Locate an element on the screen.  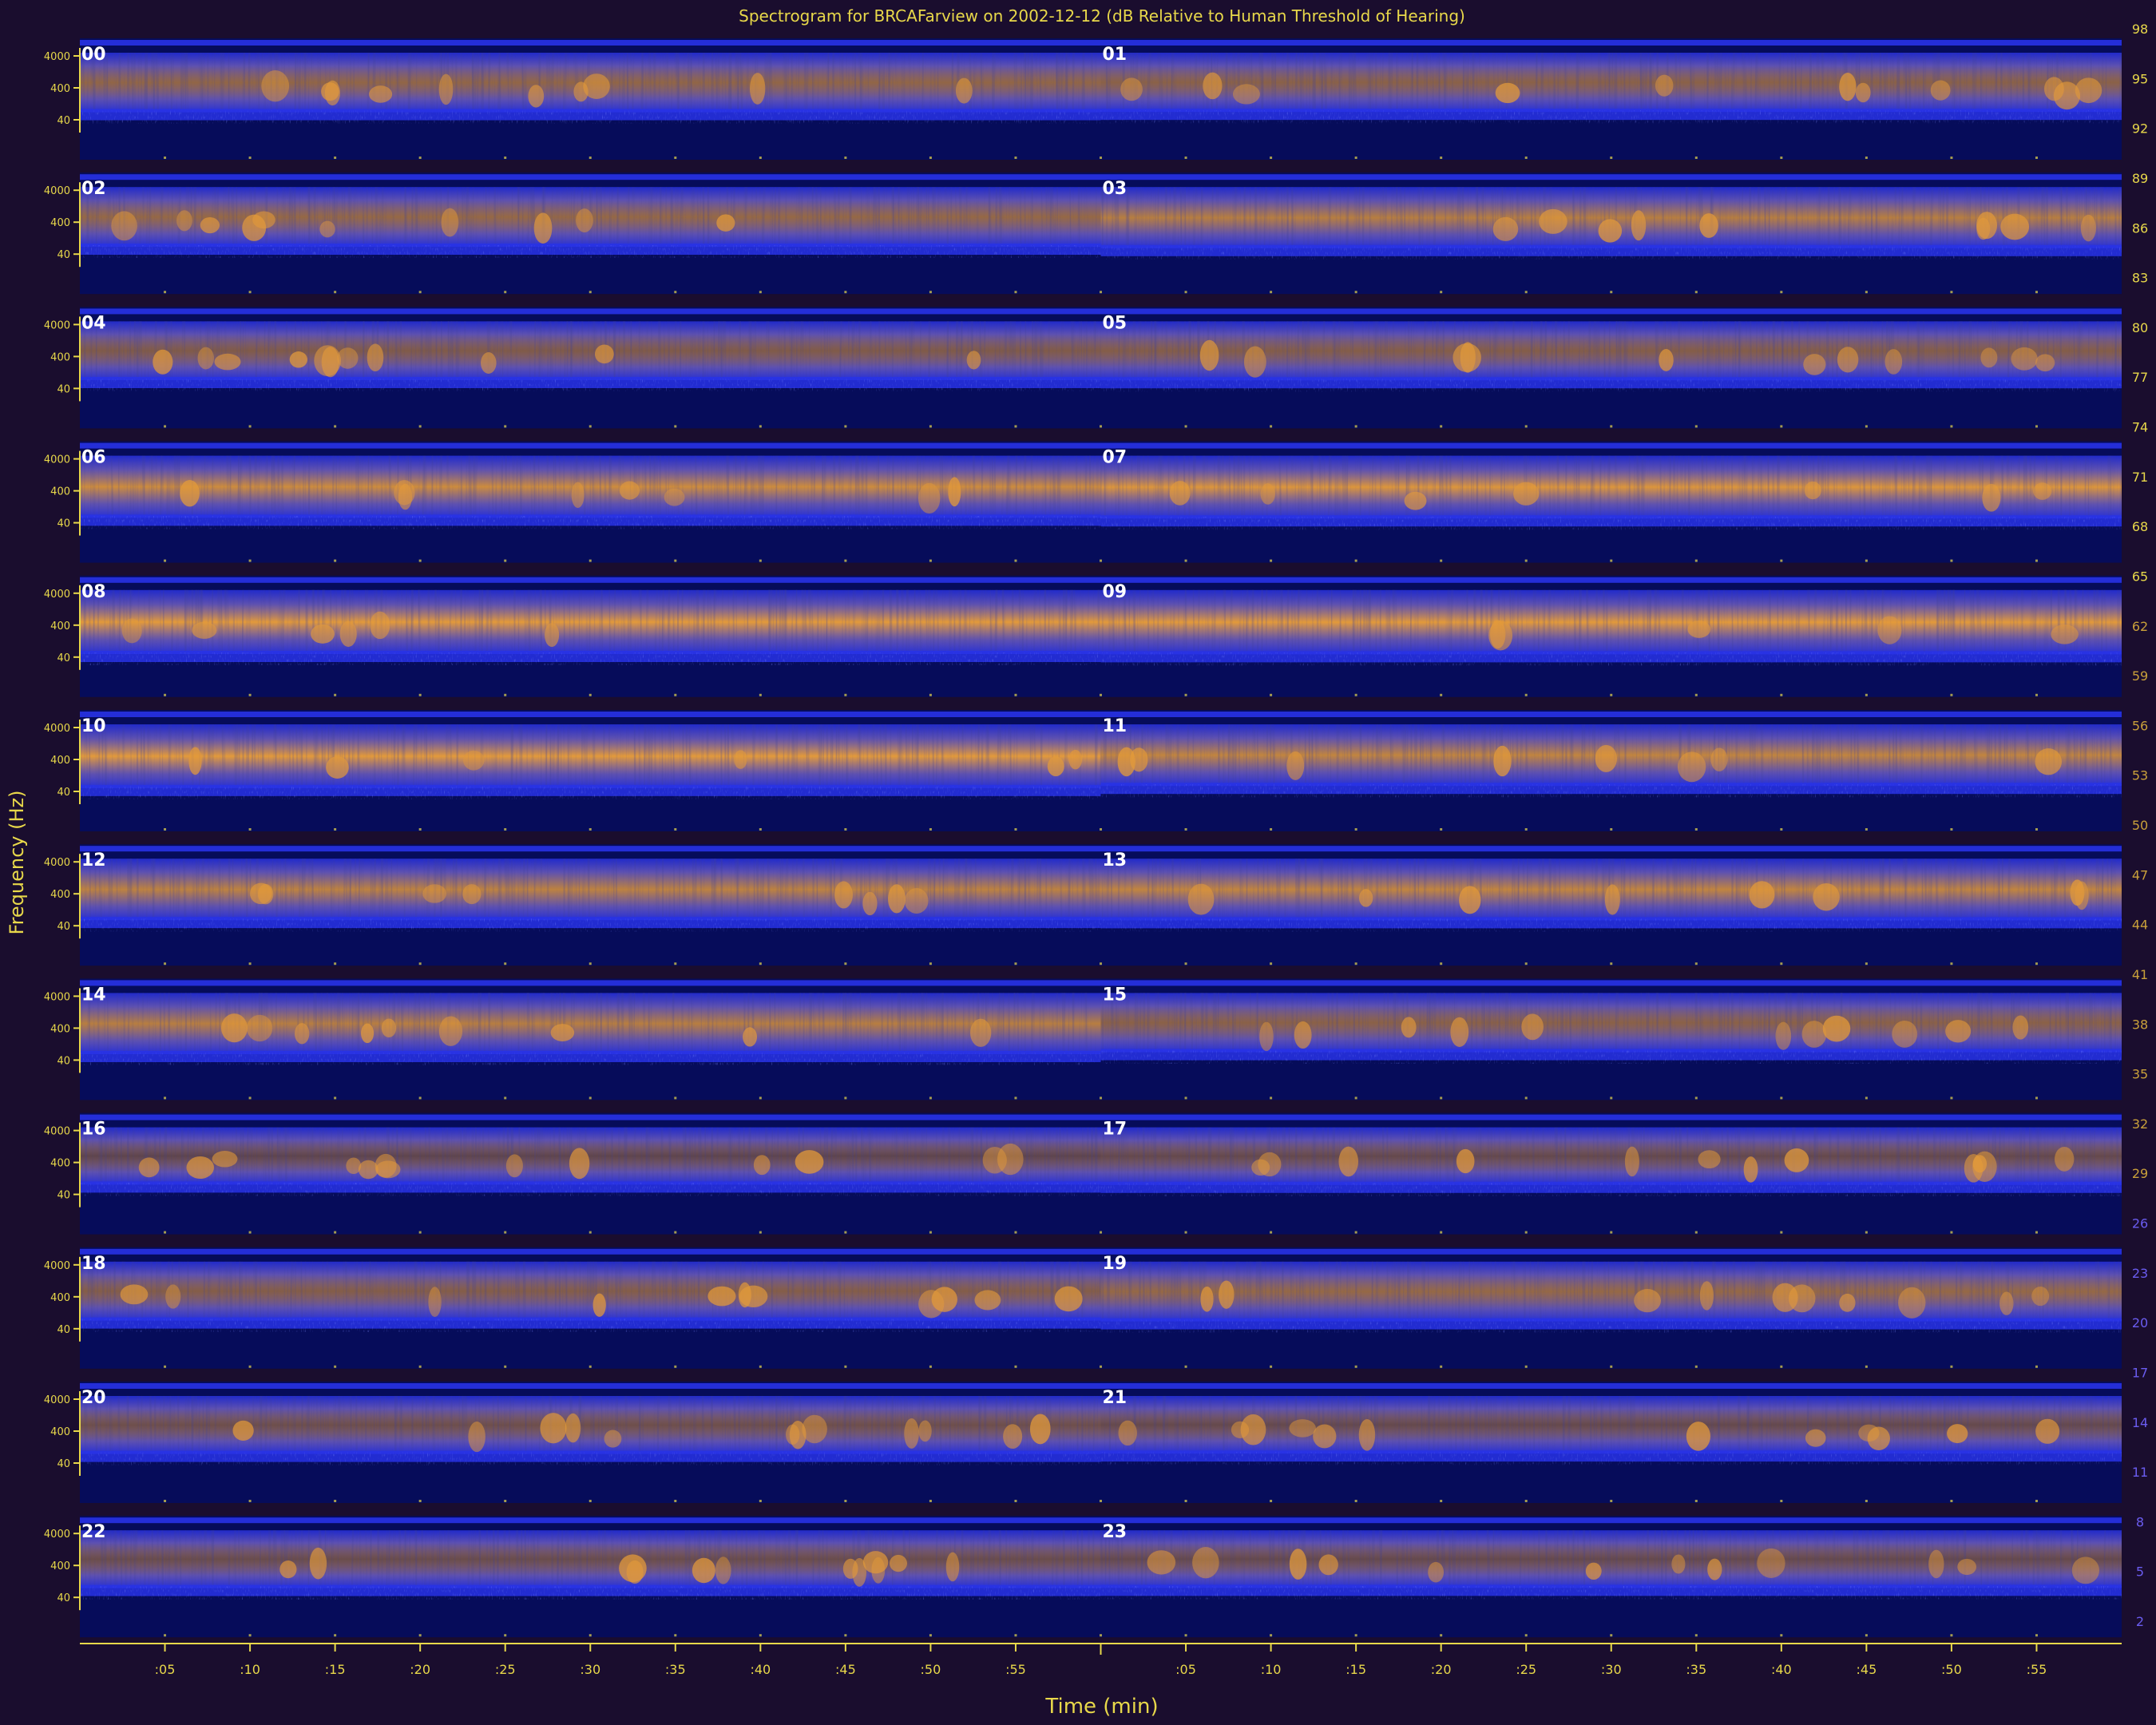
x-tick-label: :40 is located at coordinates (760, 1670).